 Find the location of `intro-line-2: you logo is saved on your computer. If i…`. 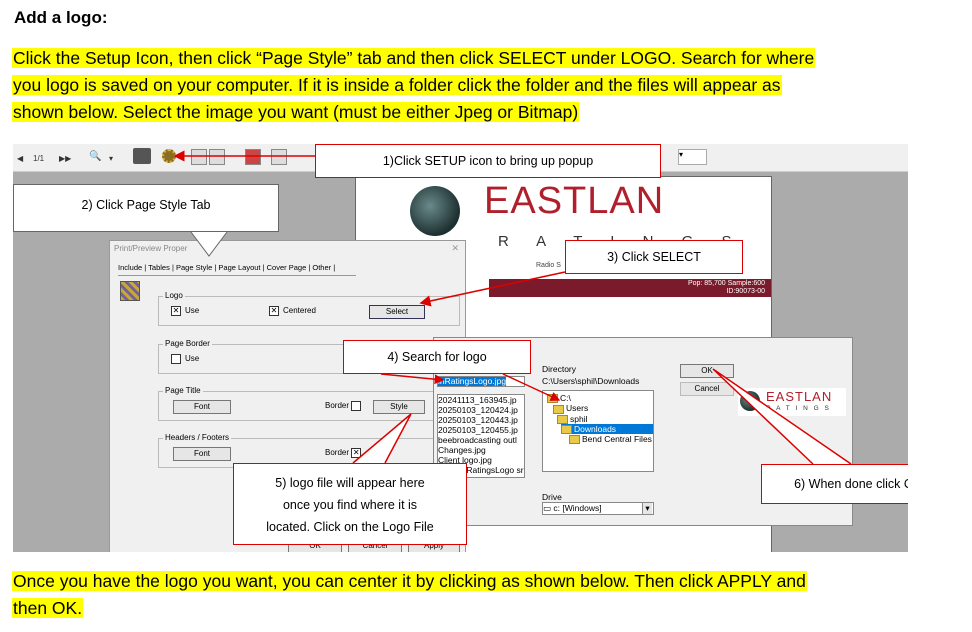

intro-line-2: you logo is saved on your computer. If i… is located at coordinates (397, 85).